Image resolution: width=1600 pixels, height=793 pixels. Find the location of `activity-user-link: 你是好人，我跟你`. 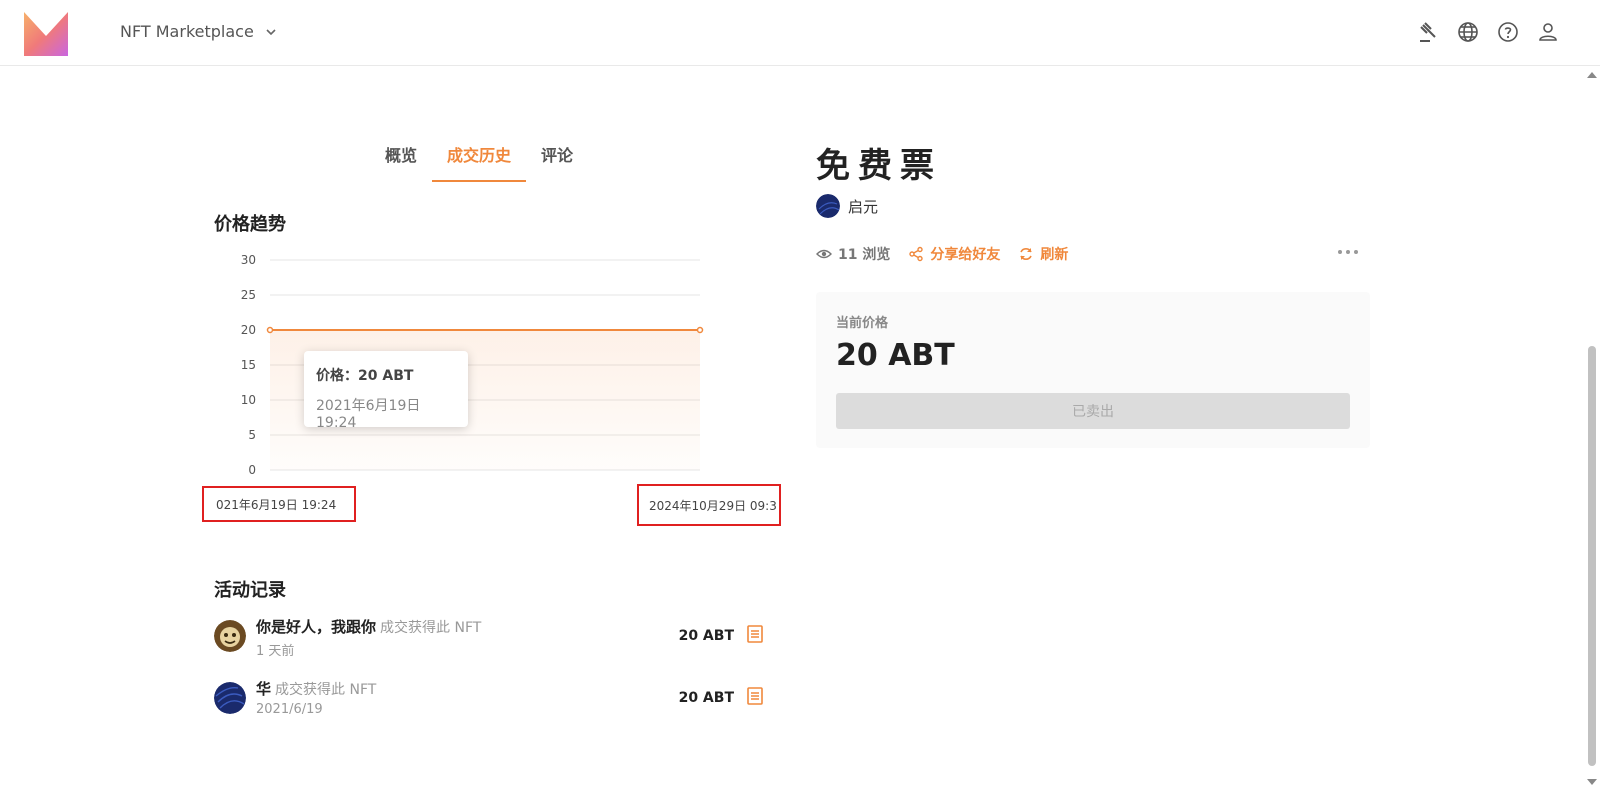

activity-user-link: 你是好人，我跟你 is located at coordinates (316, 627).